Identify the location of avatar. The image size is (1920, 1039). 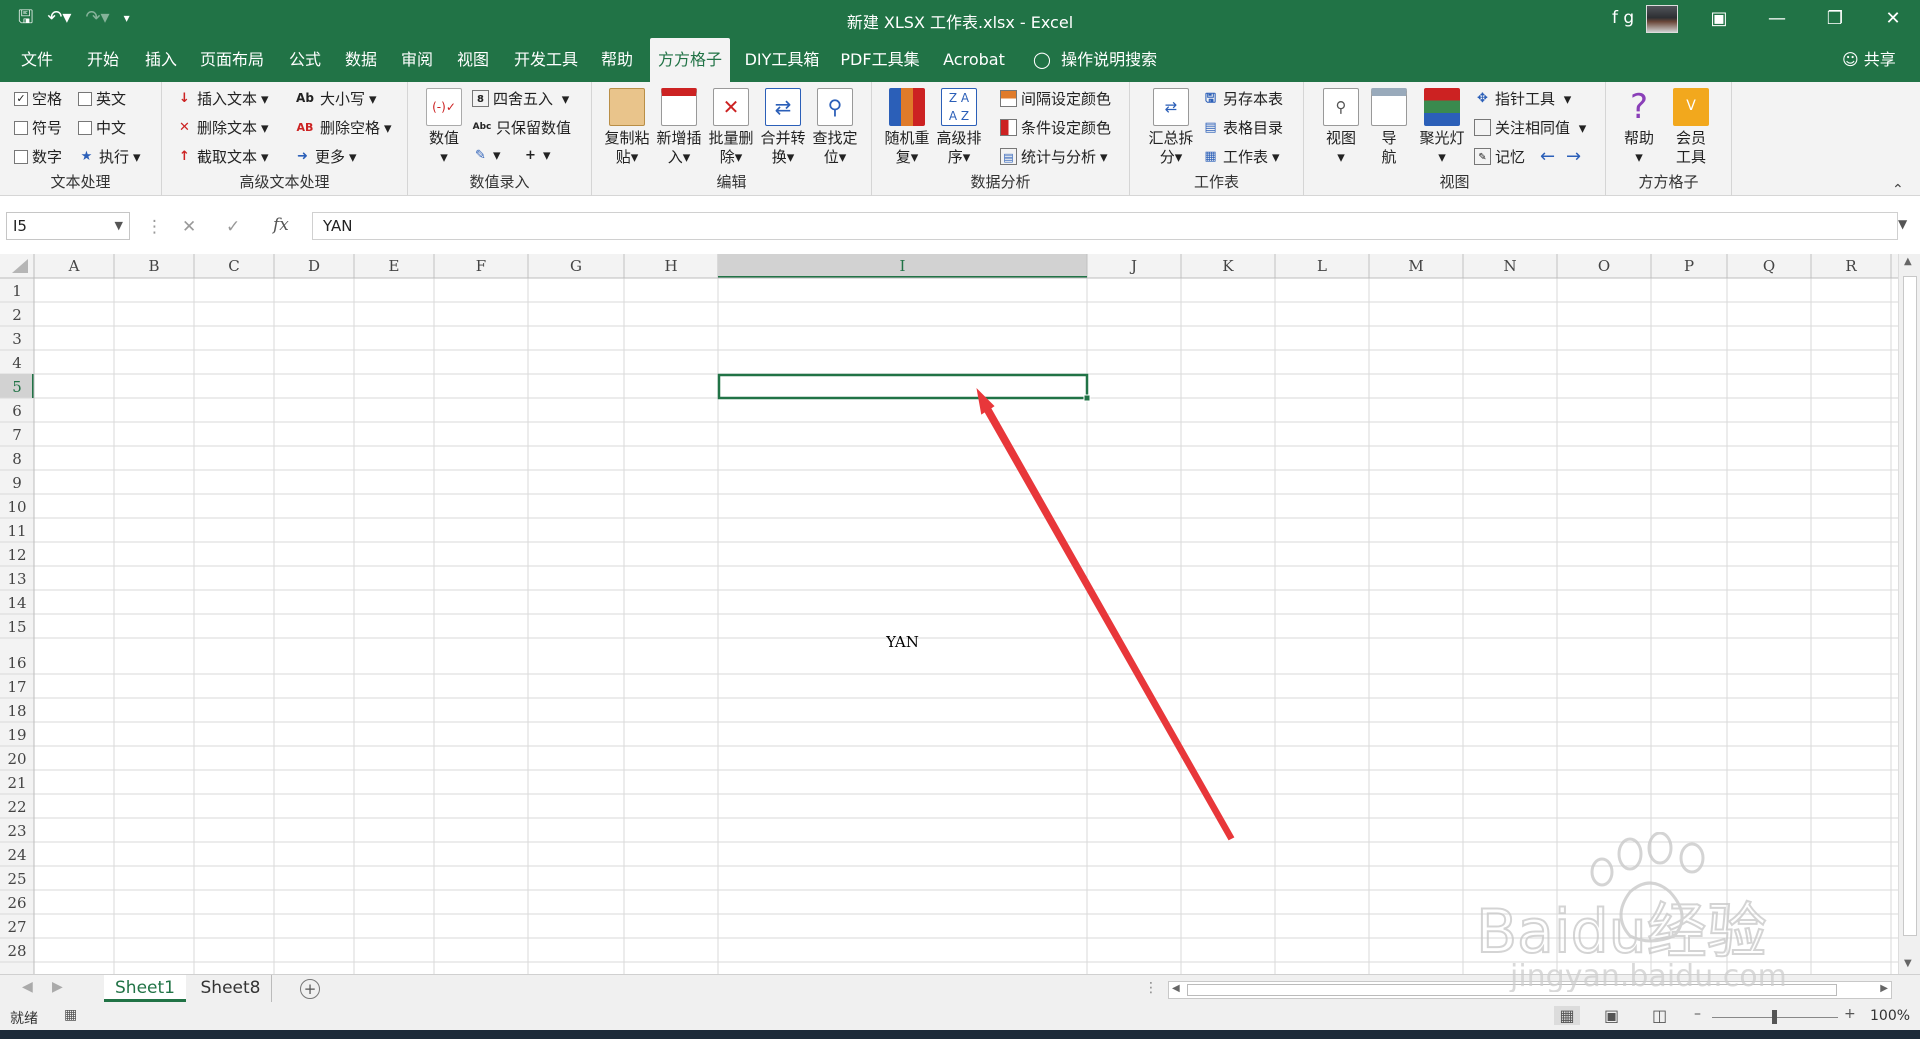
(1662, 19).